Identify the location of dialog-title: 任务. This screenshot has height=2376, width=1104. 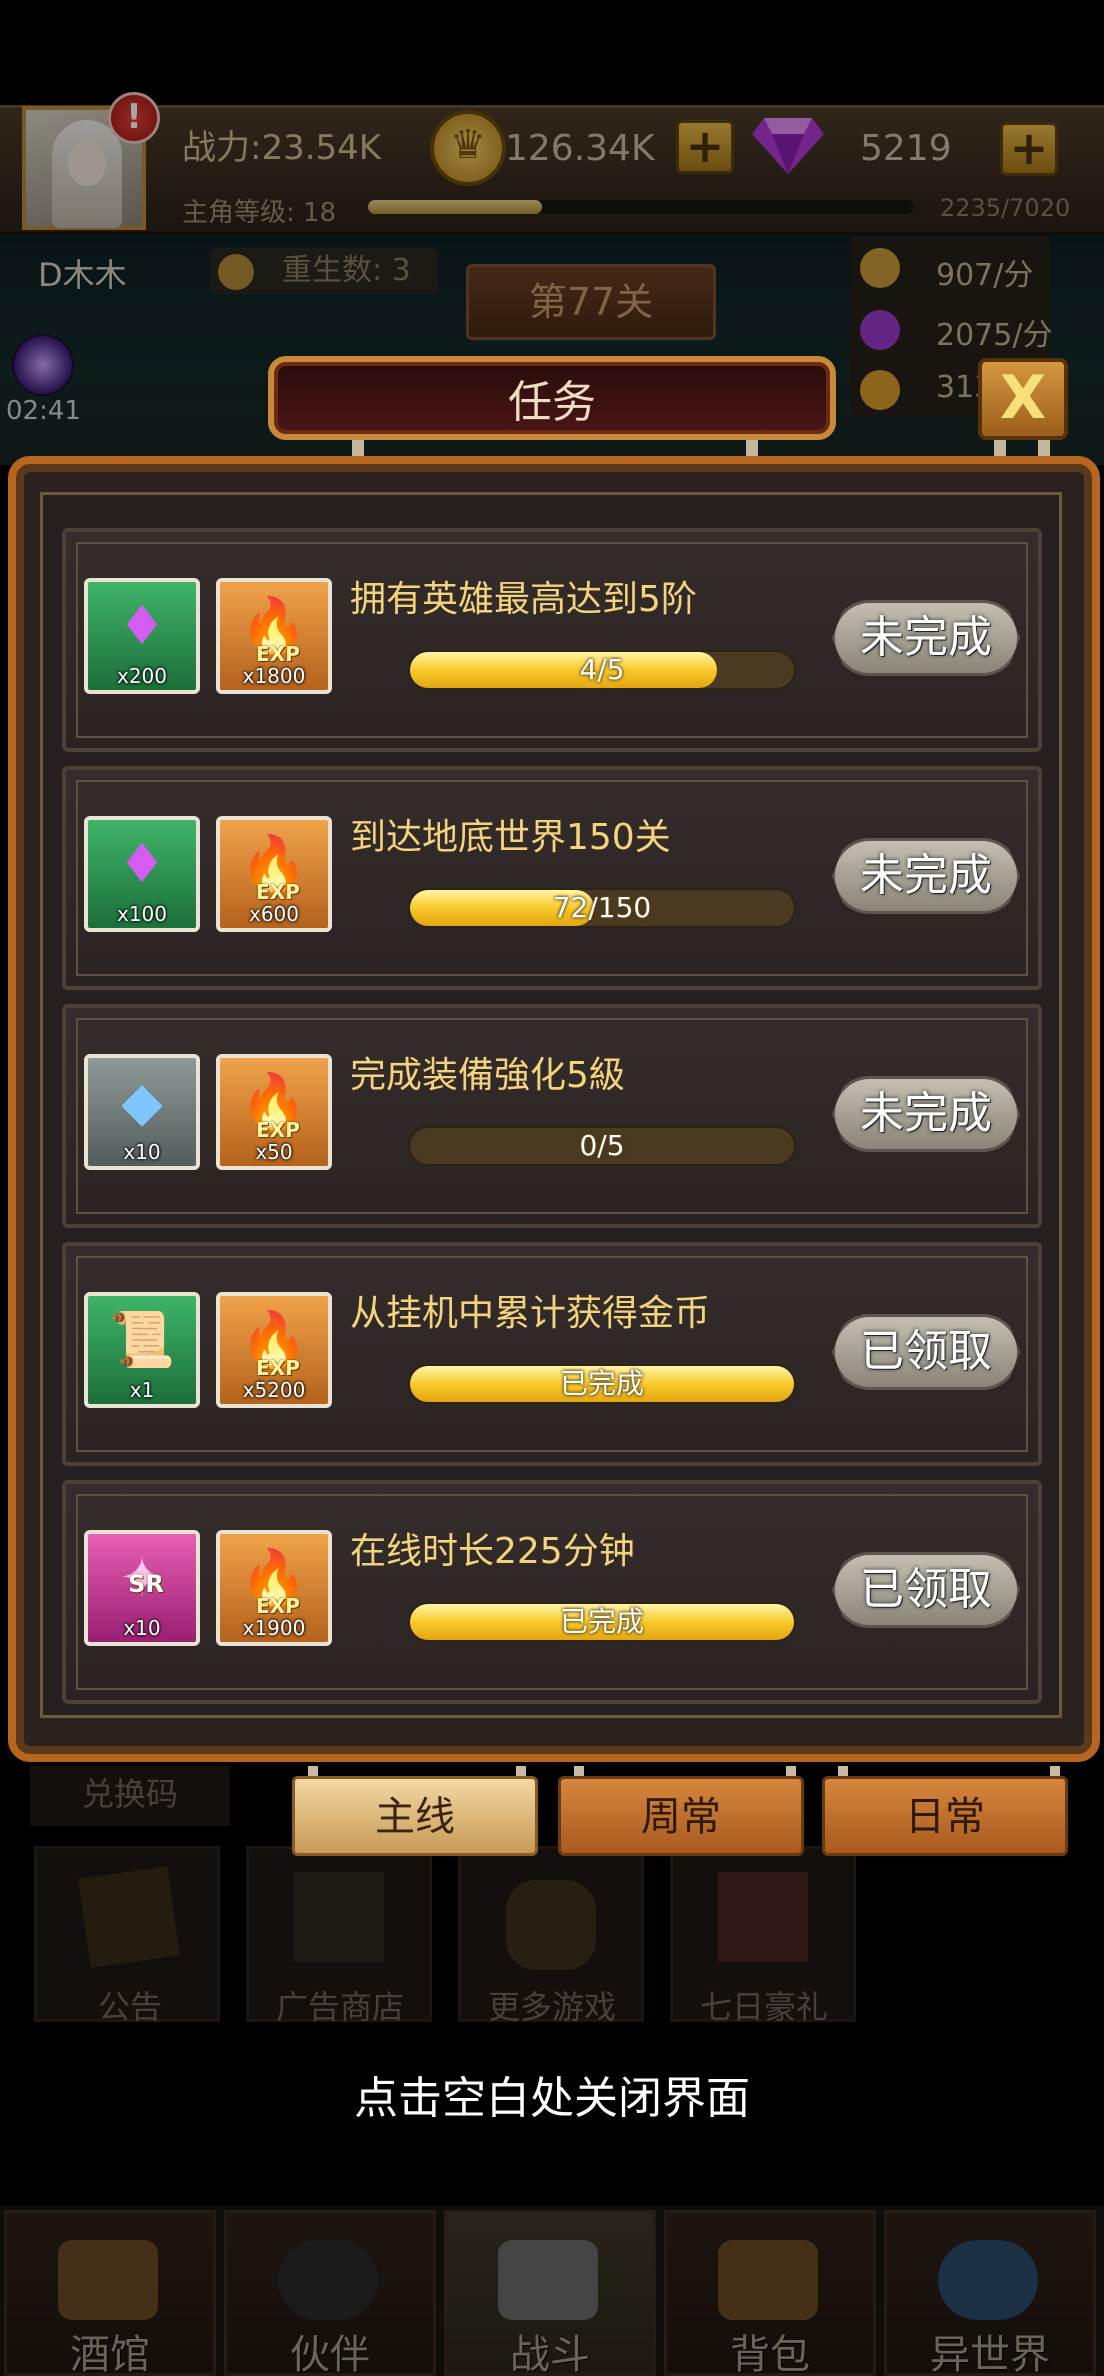
(552, 402).